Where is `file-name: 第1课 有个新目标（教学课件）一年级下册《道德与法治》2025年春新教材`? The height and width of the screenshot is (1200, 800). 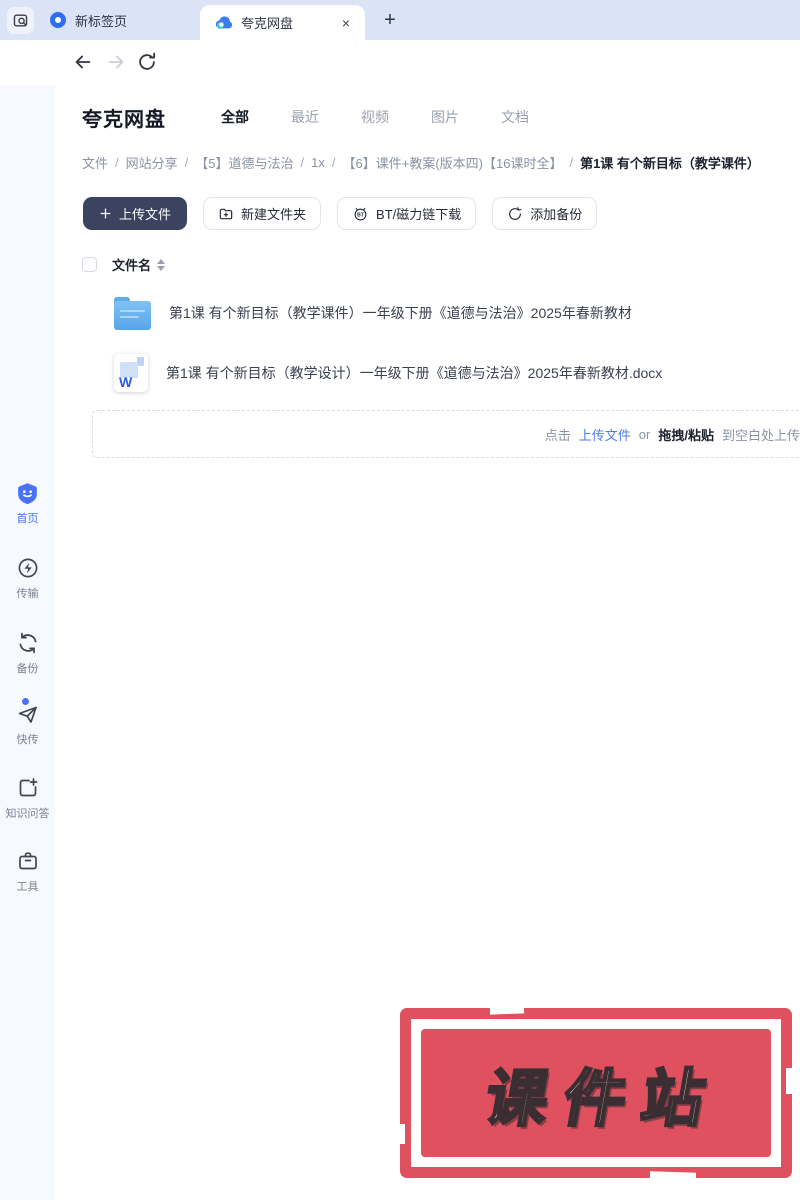 file-name: 第1课 有个新目标（教学课件）一年级下册《道德与法治》2025年春新教材 is located at coordinates (400, 313).